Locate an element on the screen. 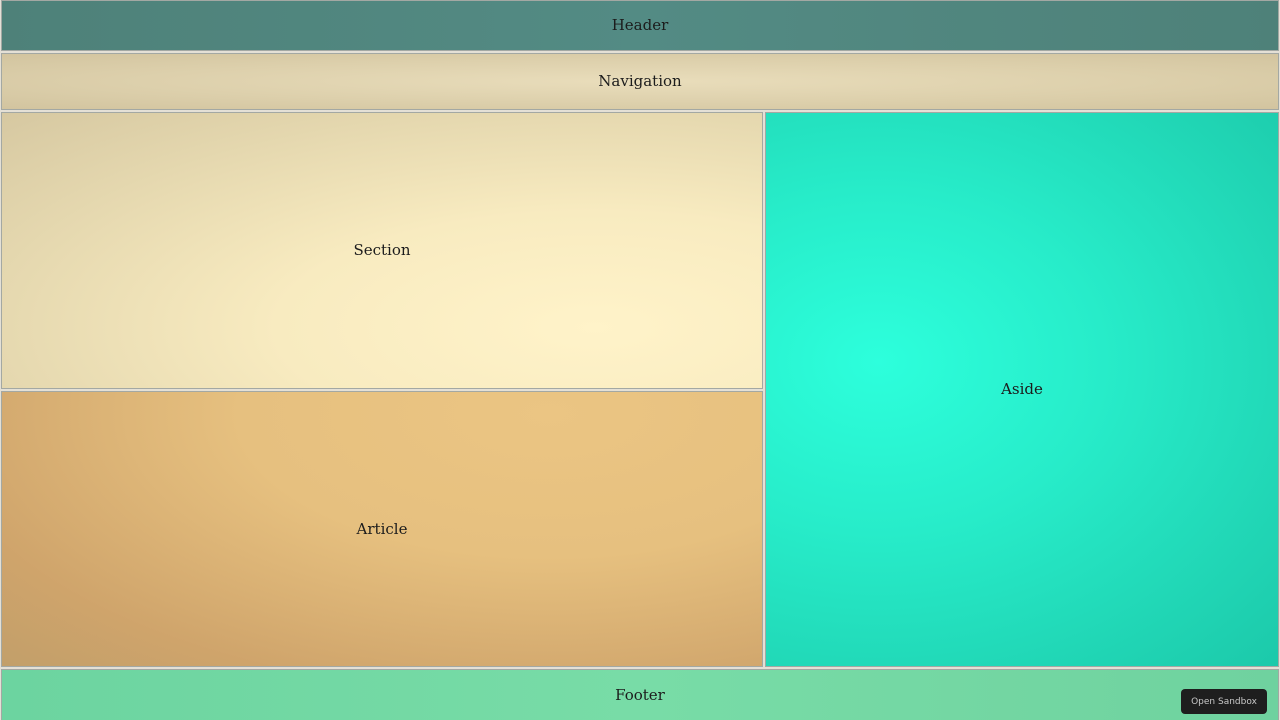 The image size is (1280, 720). article-label: Article is located at coordinates (382, 528).